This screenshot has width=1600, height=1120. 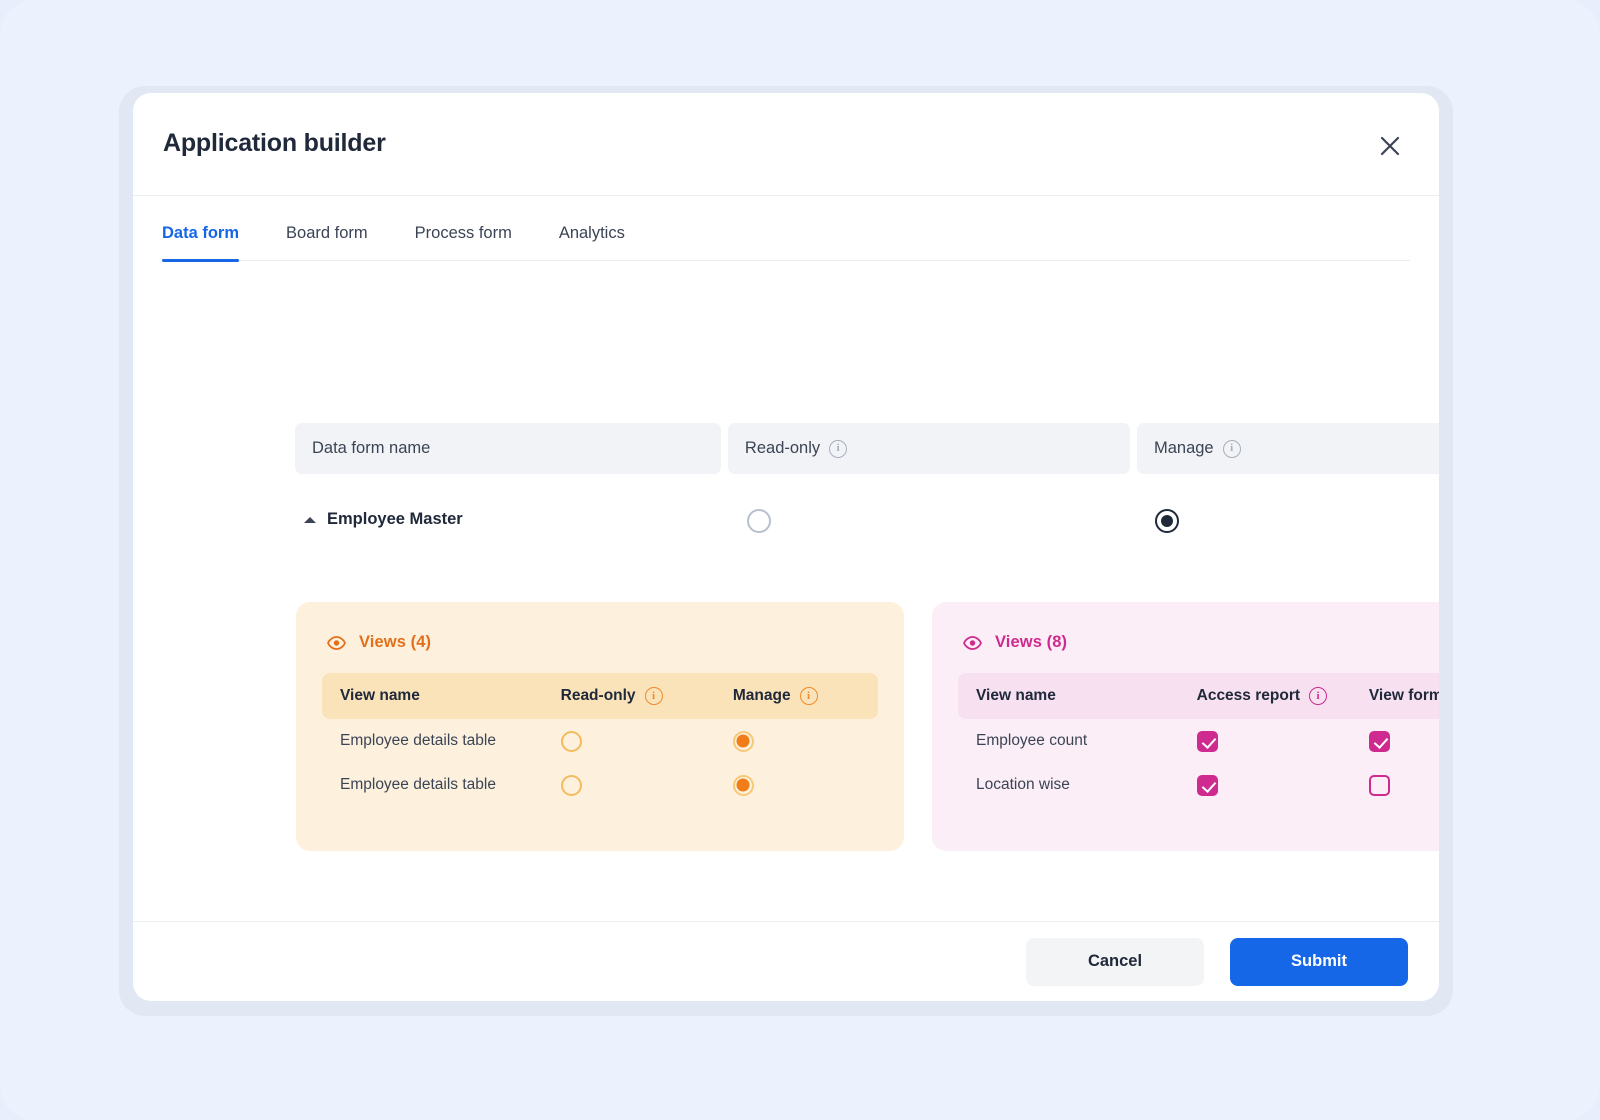 What do you see at coordinates (395, 642) in the screenshot?
I see `views-panel-title: Views (4)` at bounding box center [395, 642].